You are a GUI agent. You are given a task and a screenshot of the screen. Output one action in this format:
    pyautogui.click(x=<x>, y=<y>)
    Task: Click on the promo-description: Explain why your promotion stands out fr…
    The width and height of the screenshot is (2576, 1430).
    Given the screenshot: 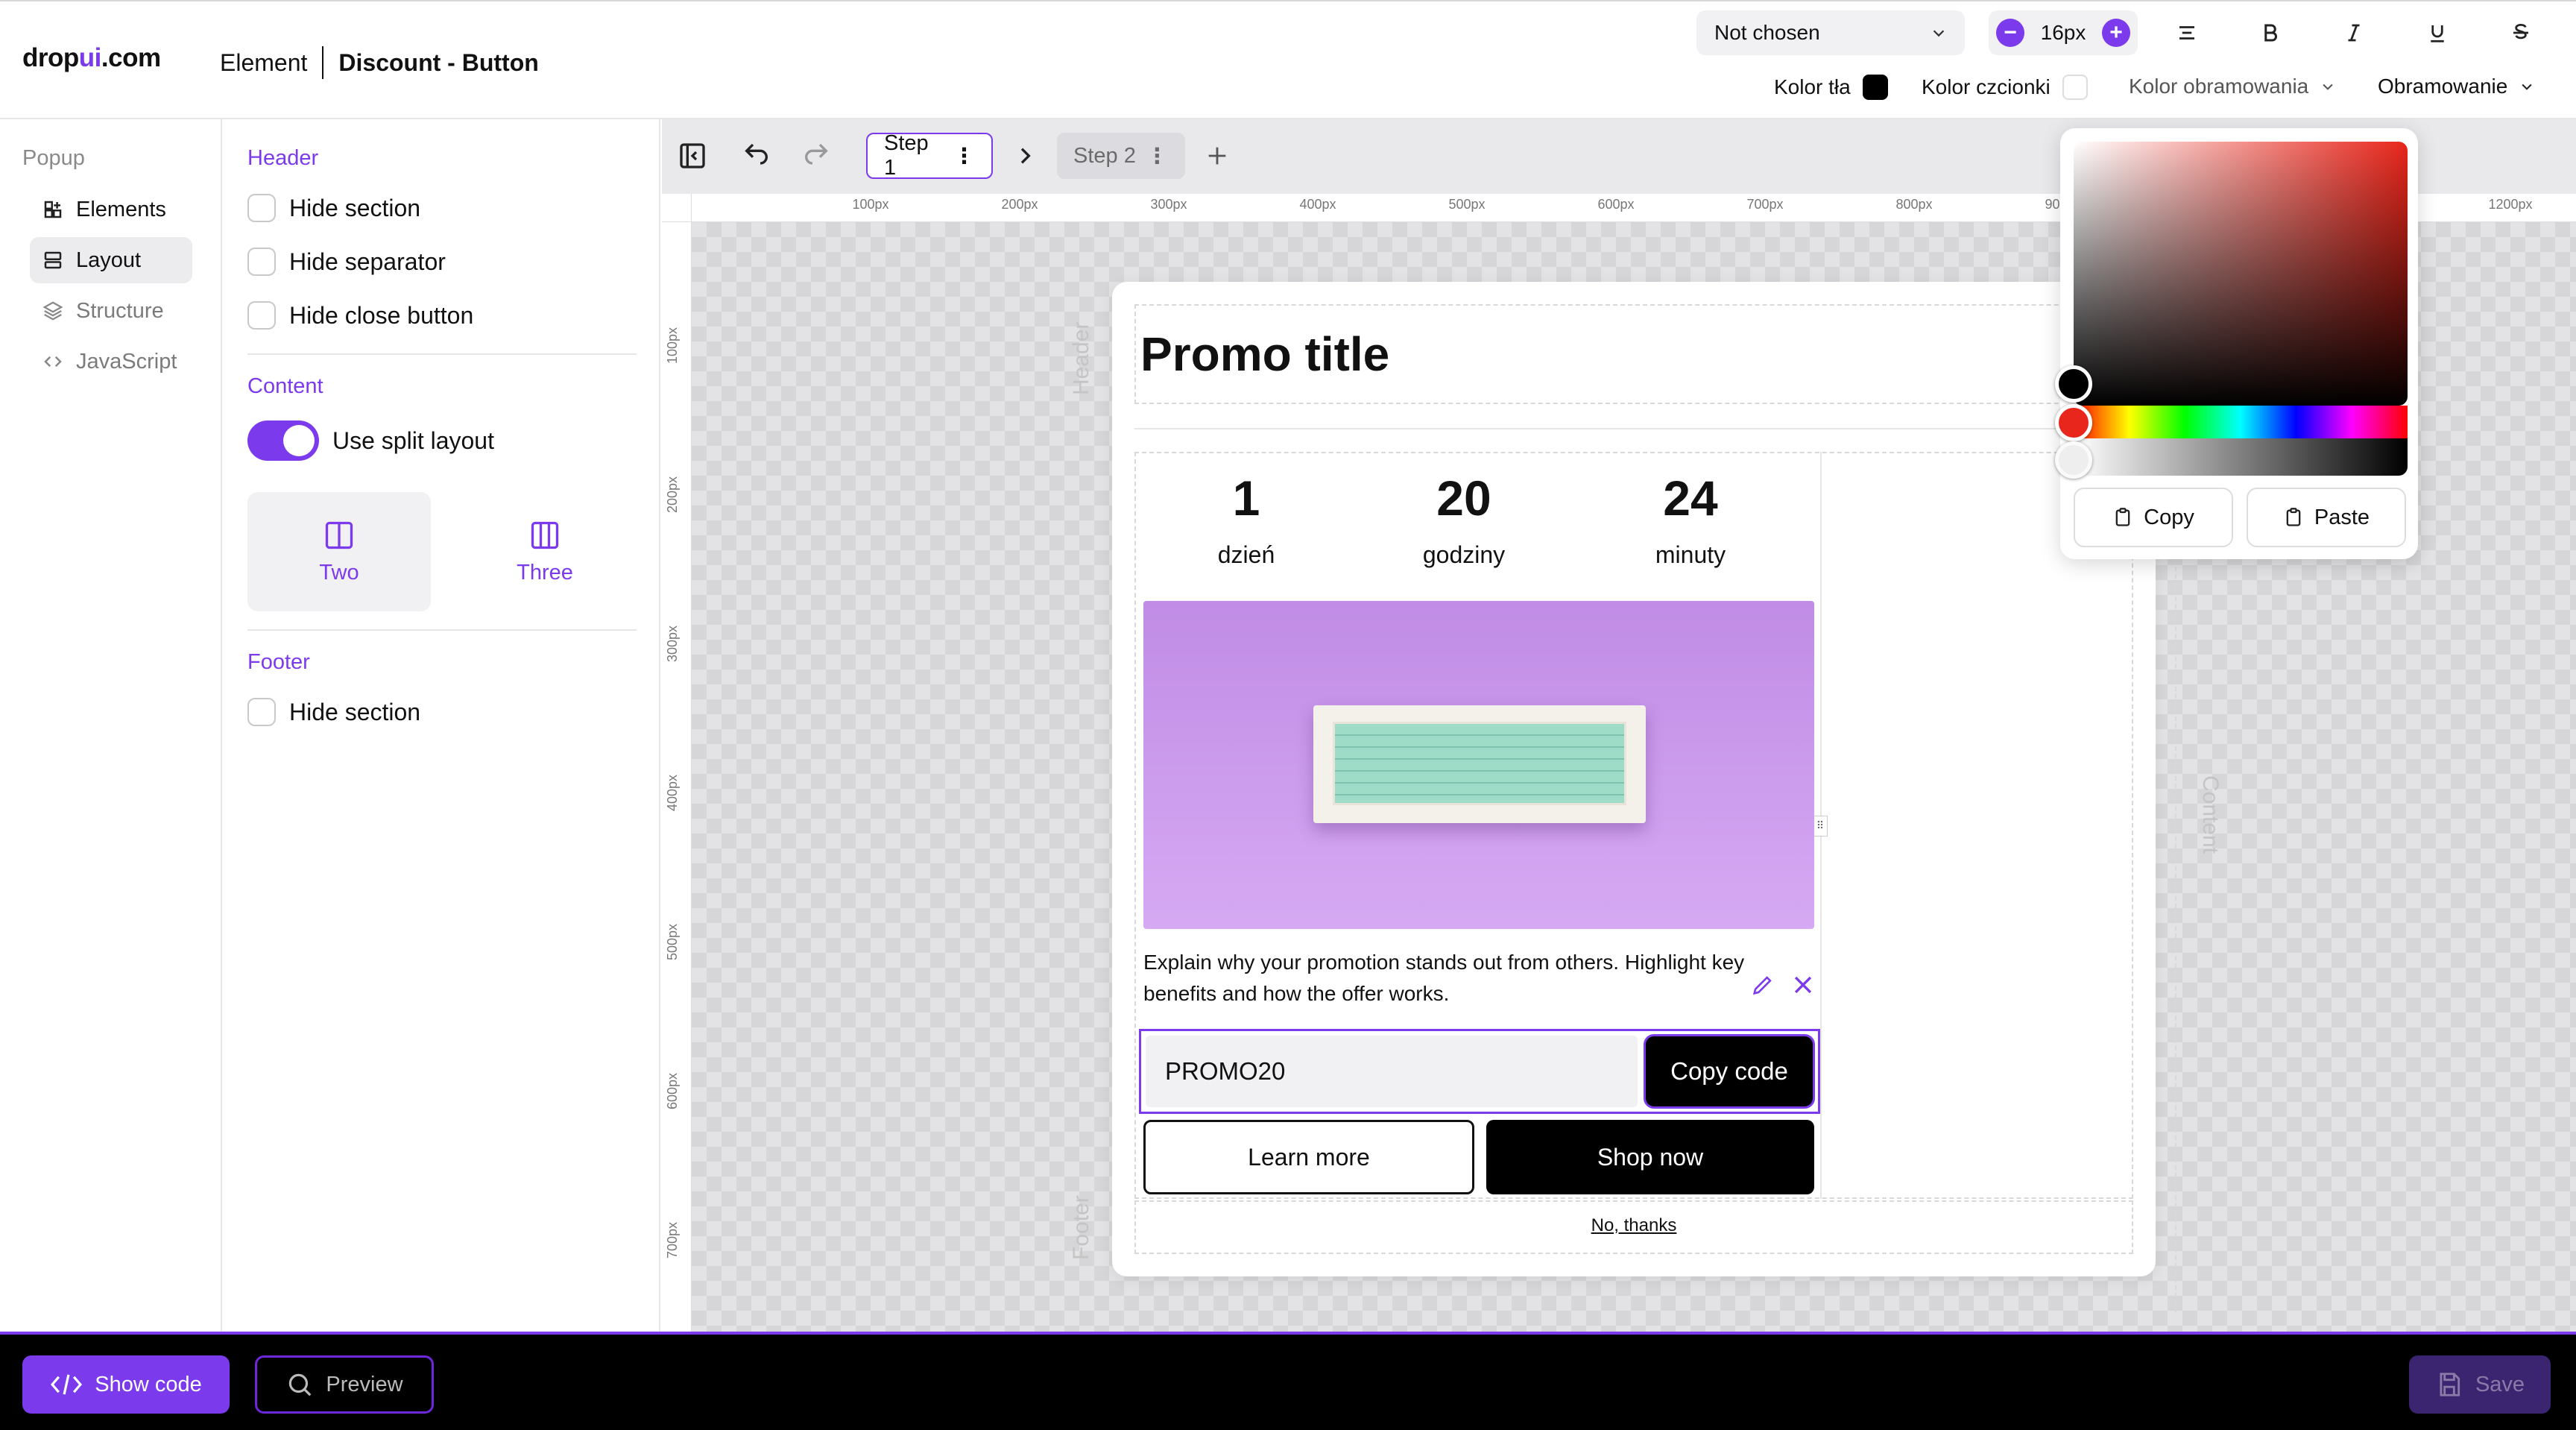 What is the action you would take?
    pyautogui.click(x=1478, y=978)
    